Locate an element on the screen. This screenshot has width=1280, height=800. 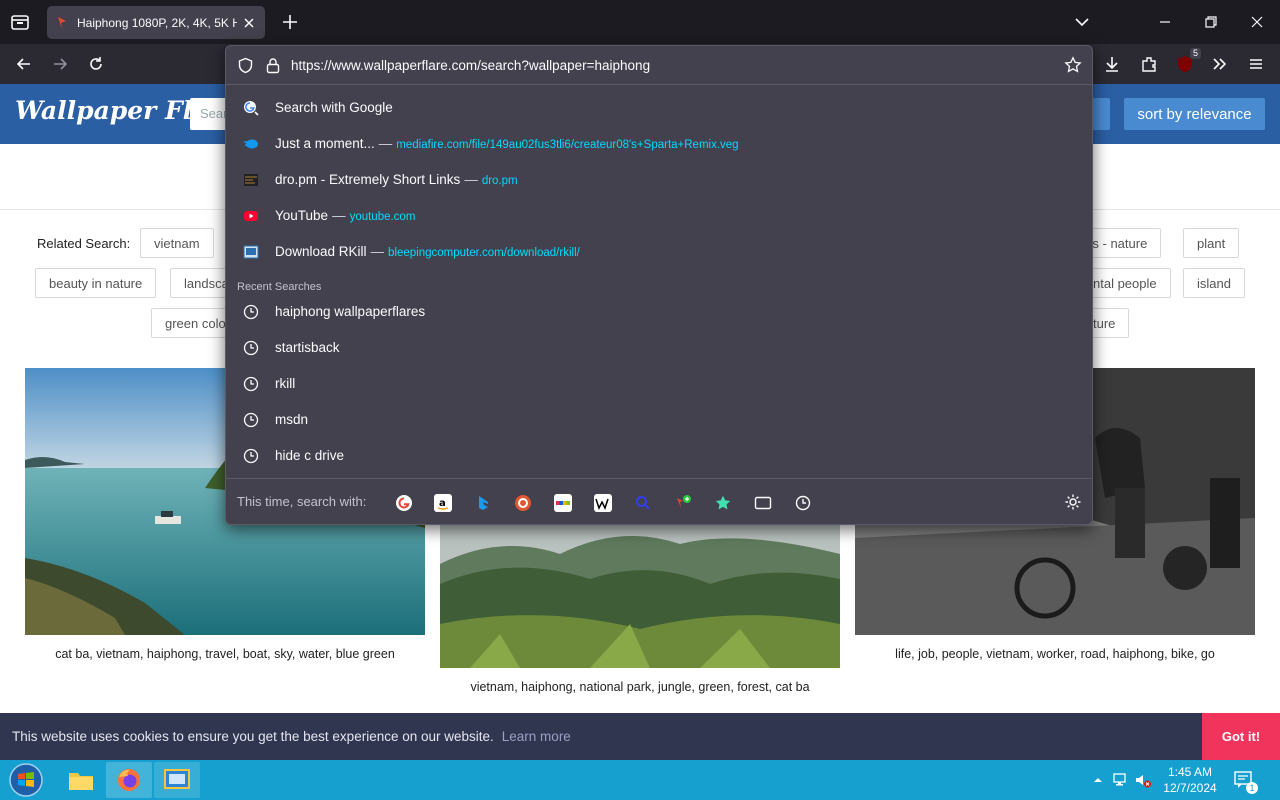
taskbar-app-window is located at coordinates (177, 780).